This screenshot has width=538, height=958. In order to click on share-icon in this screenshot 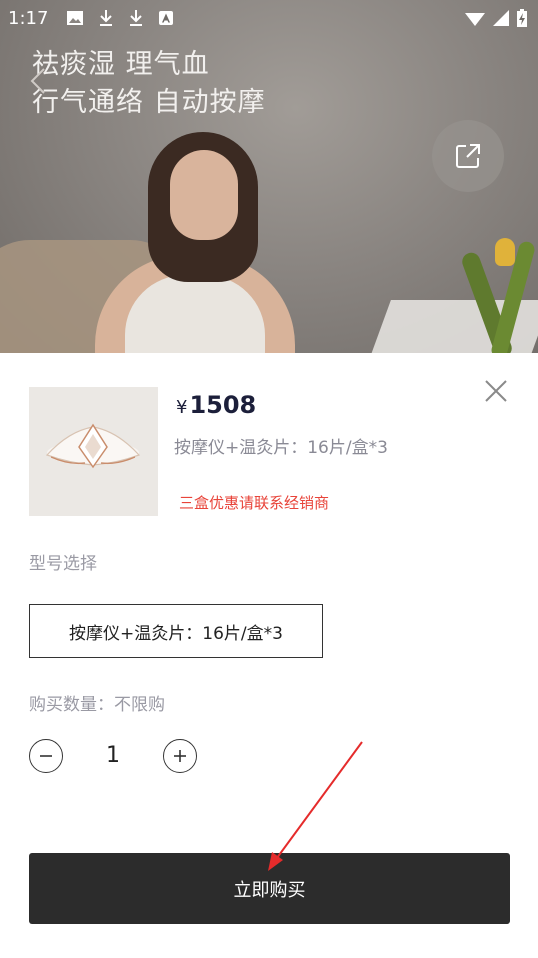, I will do `click(468, 156)`.